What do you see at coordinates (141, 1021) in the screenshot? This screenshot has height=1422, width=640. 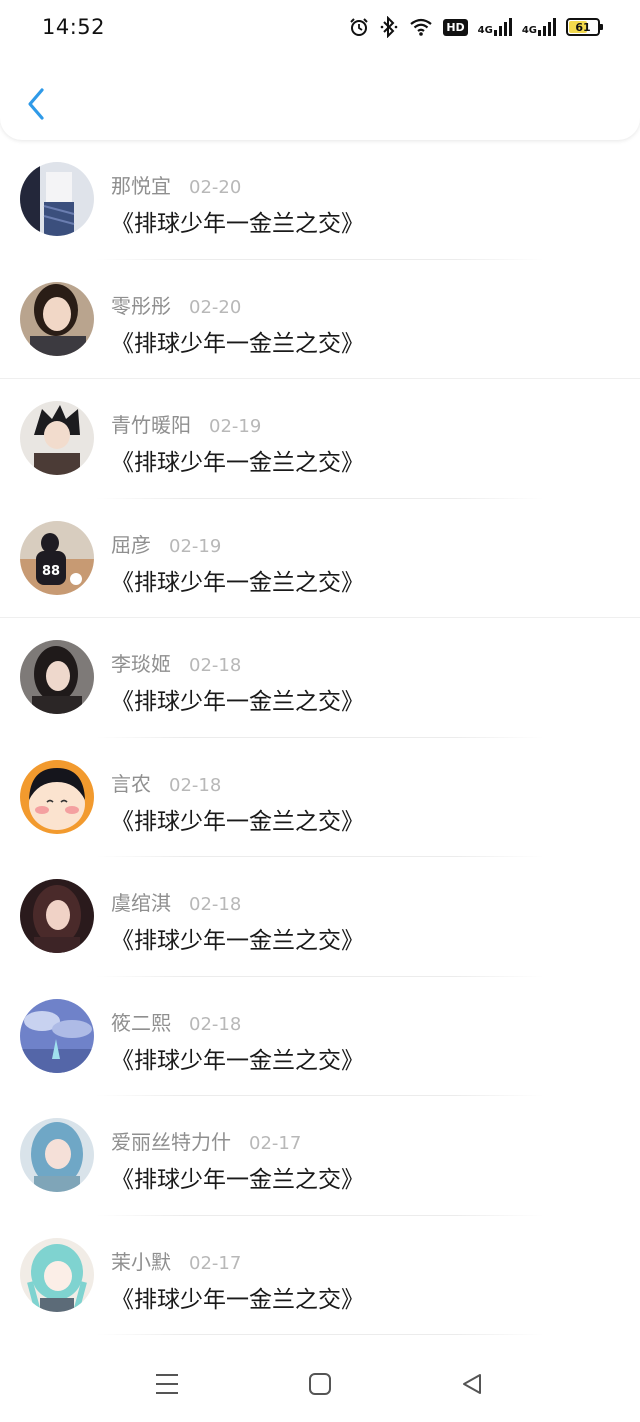 I see `user-name: 筱二熙` at bounding box center [141, 1021].